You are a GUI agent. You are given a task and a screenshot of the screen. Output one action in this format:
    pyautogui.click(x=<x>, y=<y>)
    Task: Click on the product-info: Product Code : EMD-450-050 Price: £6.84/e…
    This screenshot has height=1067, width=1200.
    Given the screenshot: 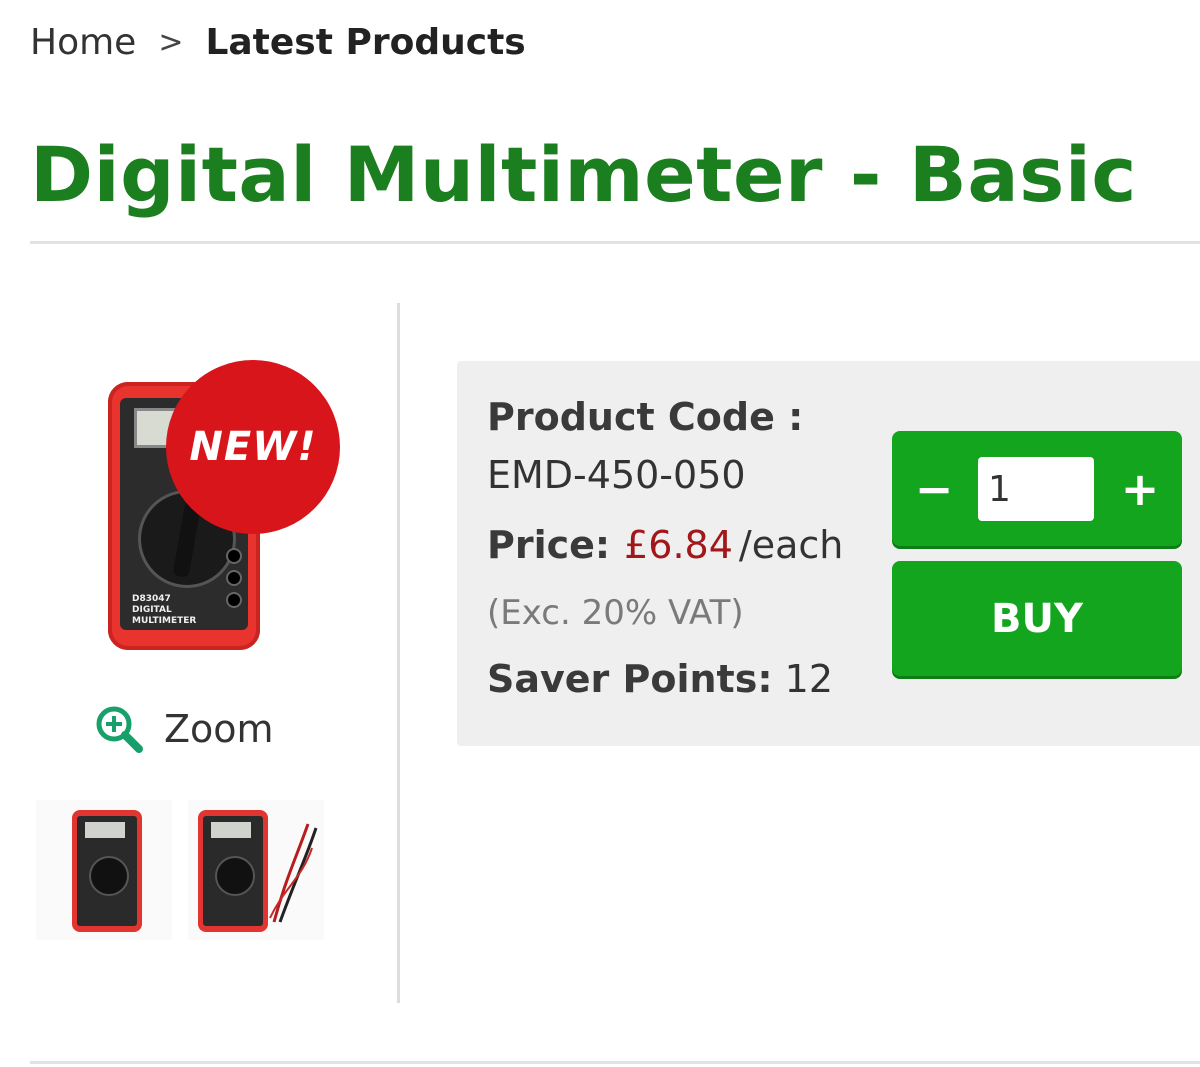 What is the action you would take?
    pyautogui.click(x=665, y=548)
    